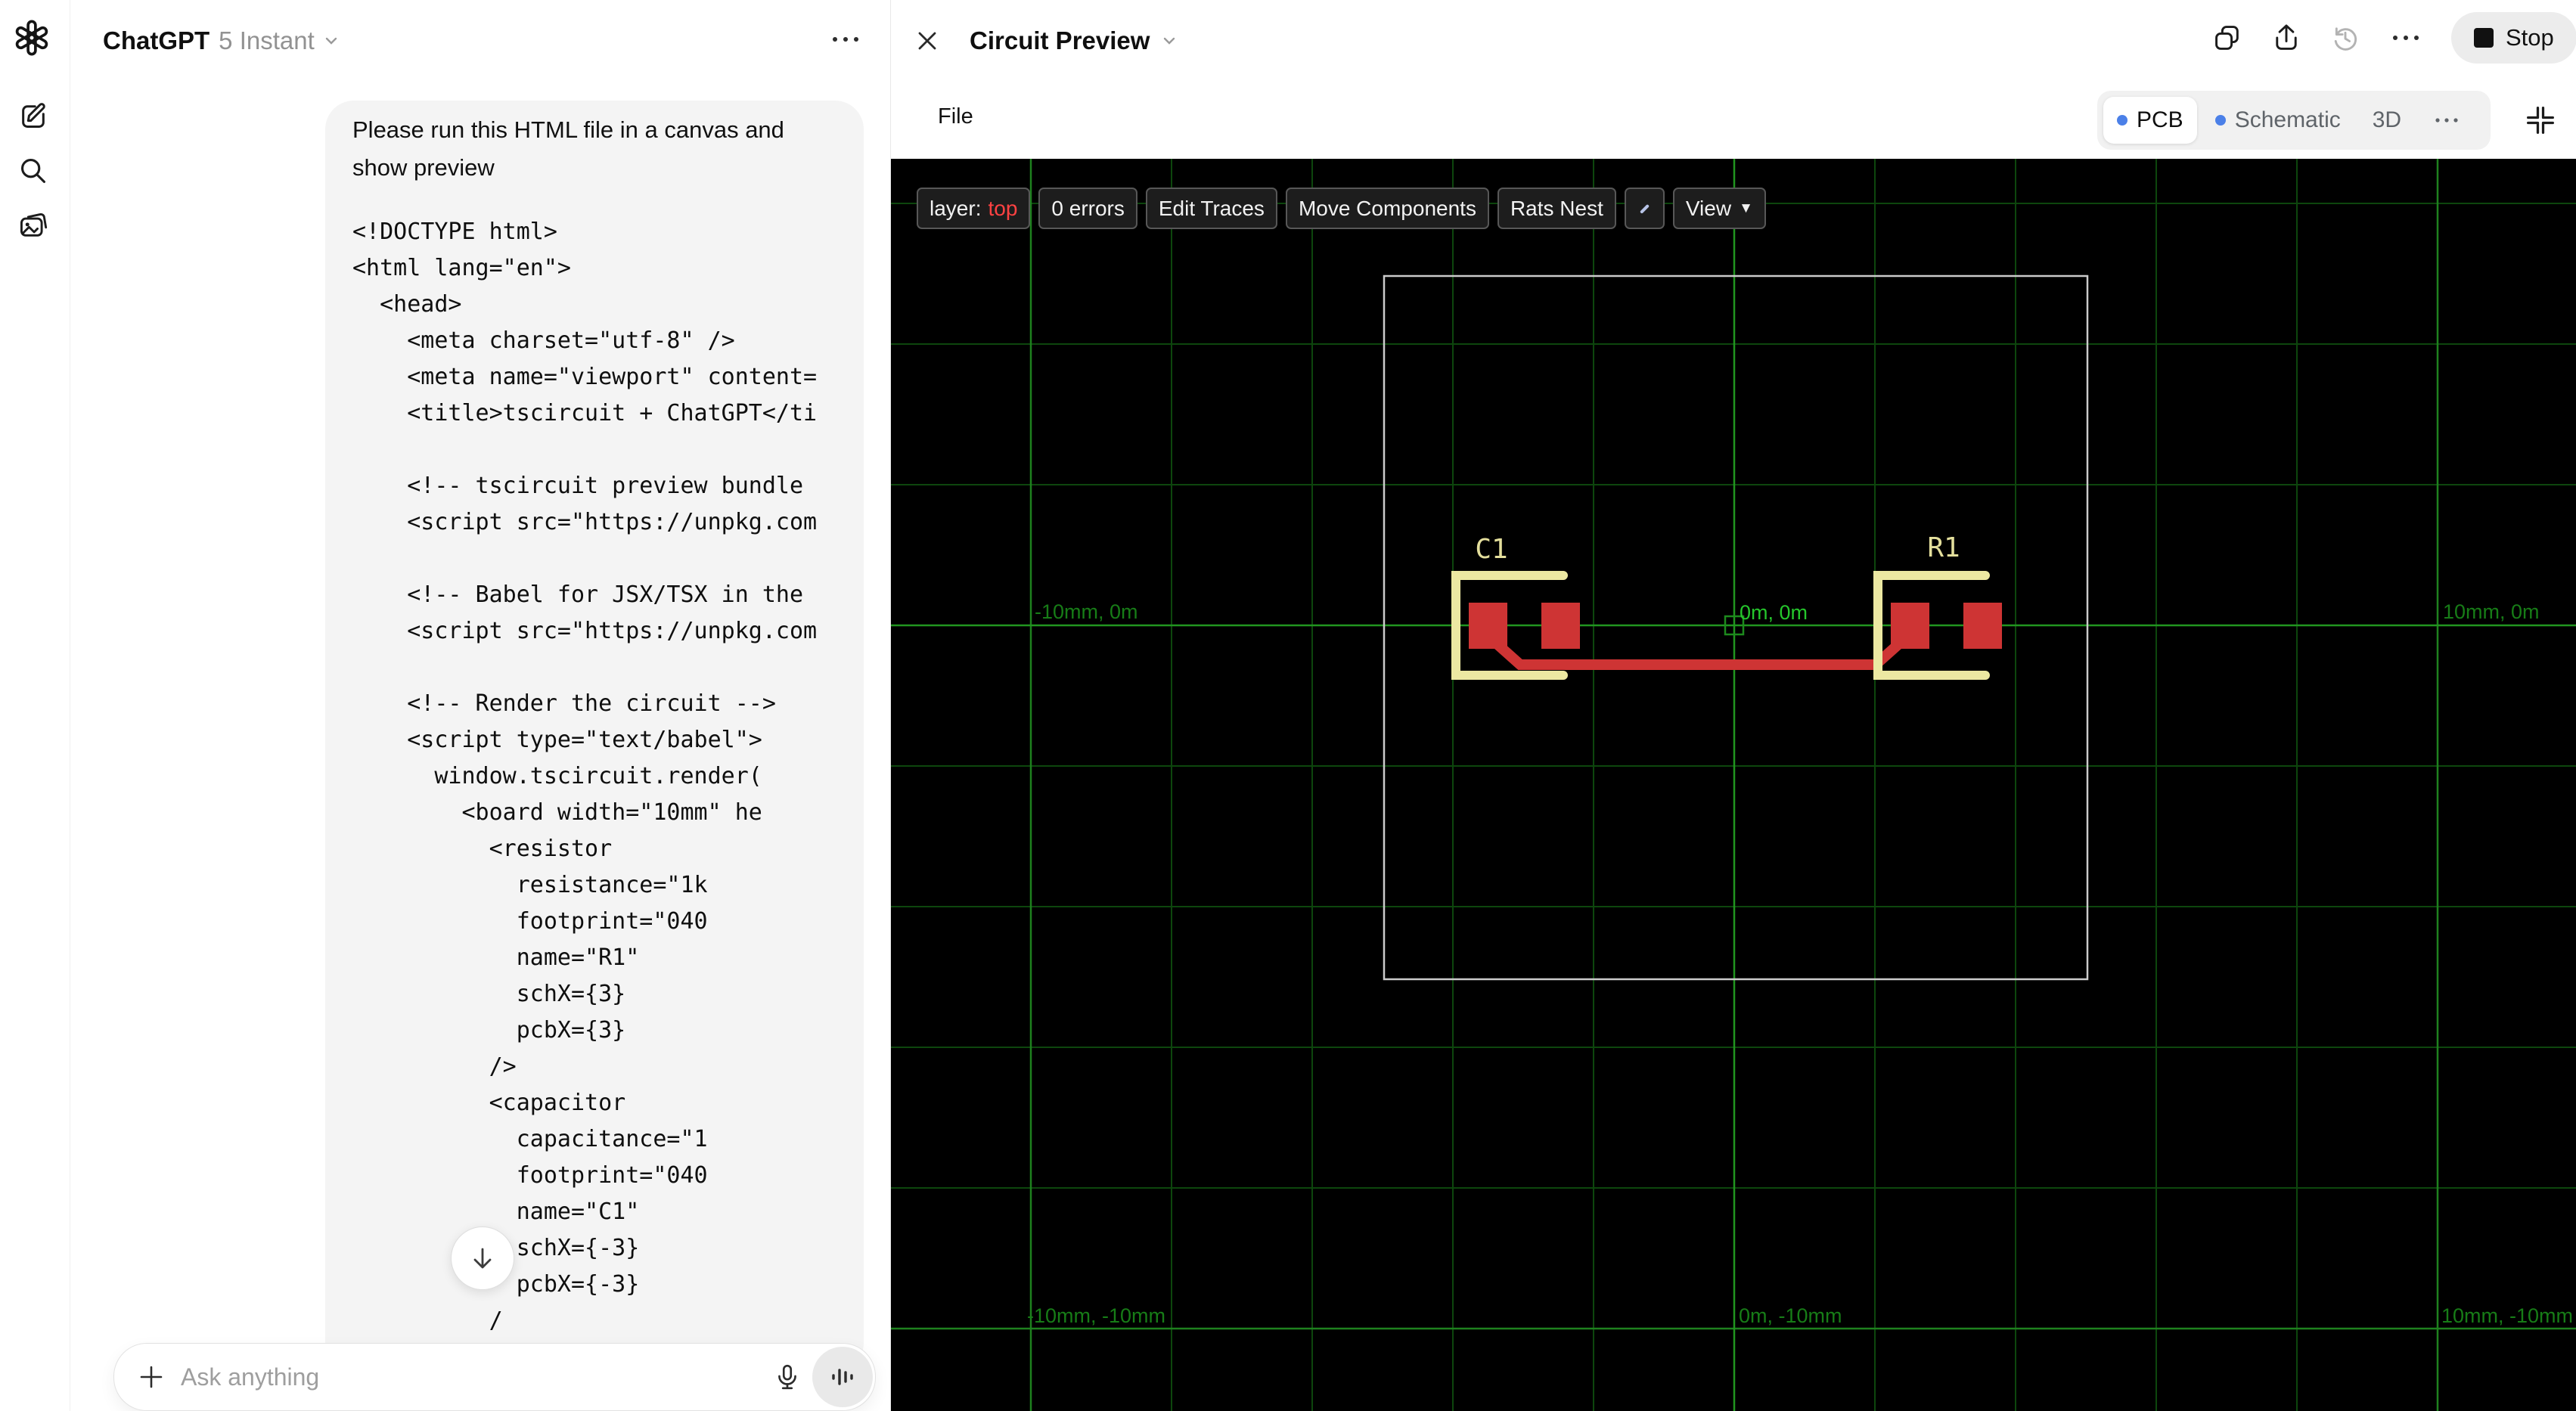 This screenshot has width=2576, height=1411. Describe the element at coordinates (1087, 208) in the screenshot. I see `errors-button: 0 errors` at that location.